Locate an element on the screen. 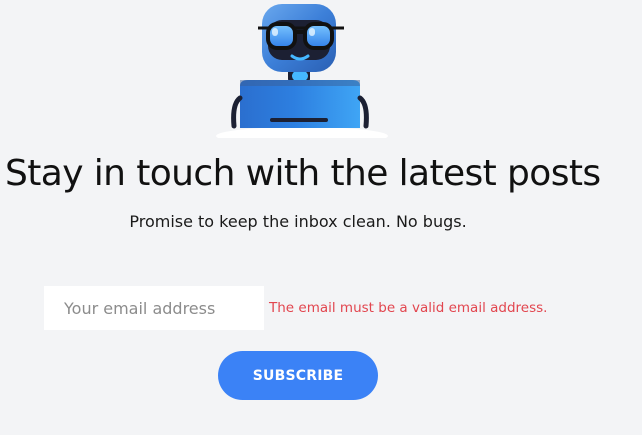 The height and width of the screenshot is (435, 642). page-title: Stay in touch with the latest posts is located at coordinates (303, 173).